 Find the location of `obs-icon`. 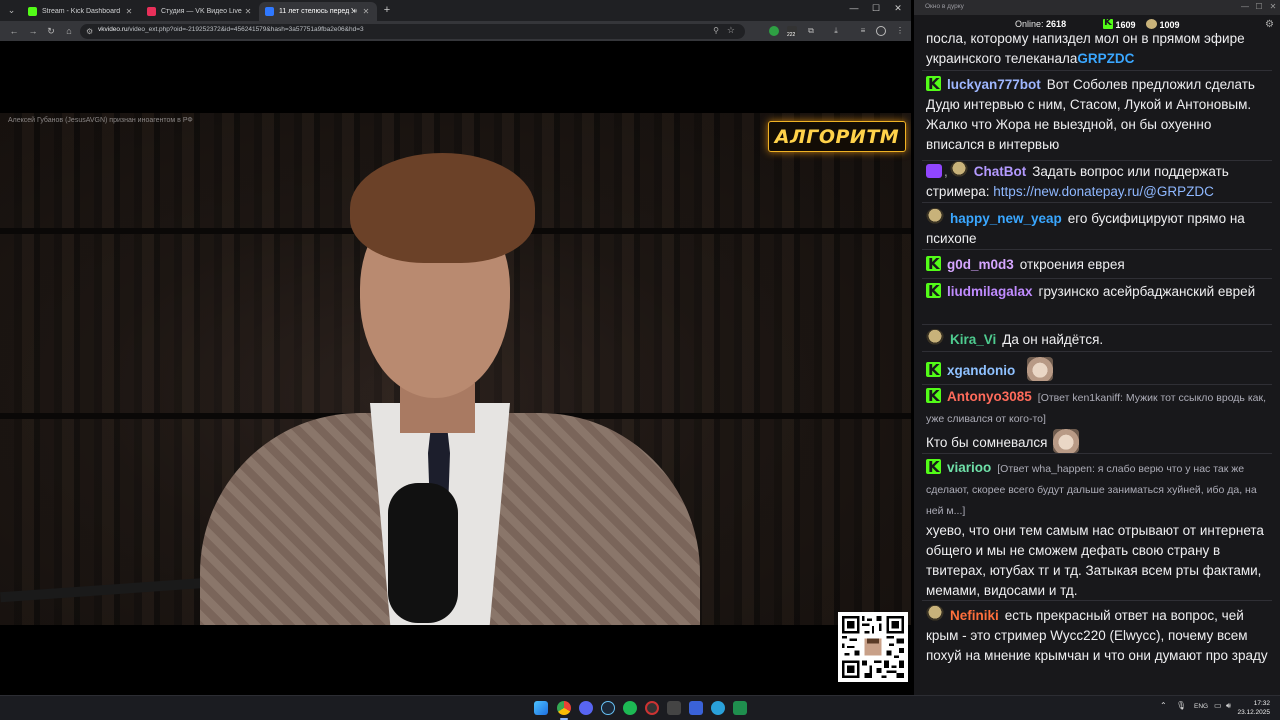

obs-icon is located at coordinates (652, 708).